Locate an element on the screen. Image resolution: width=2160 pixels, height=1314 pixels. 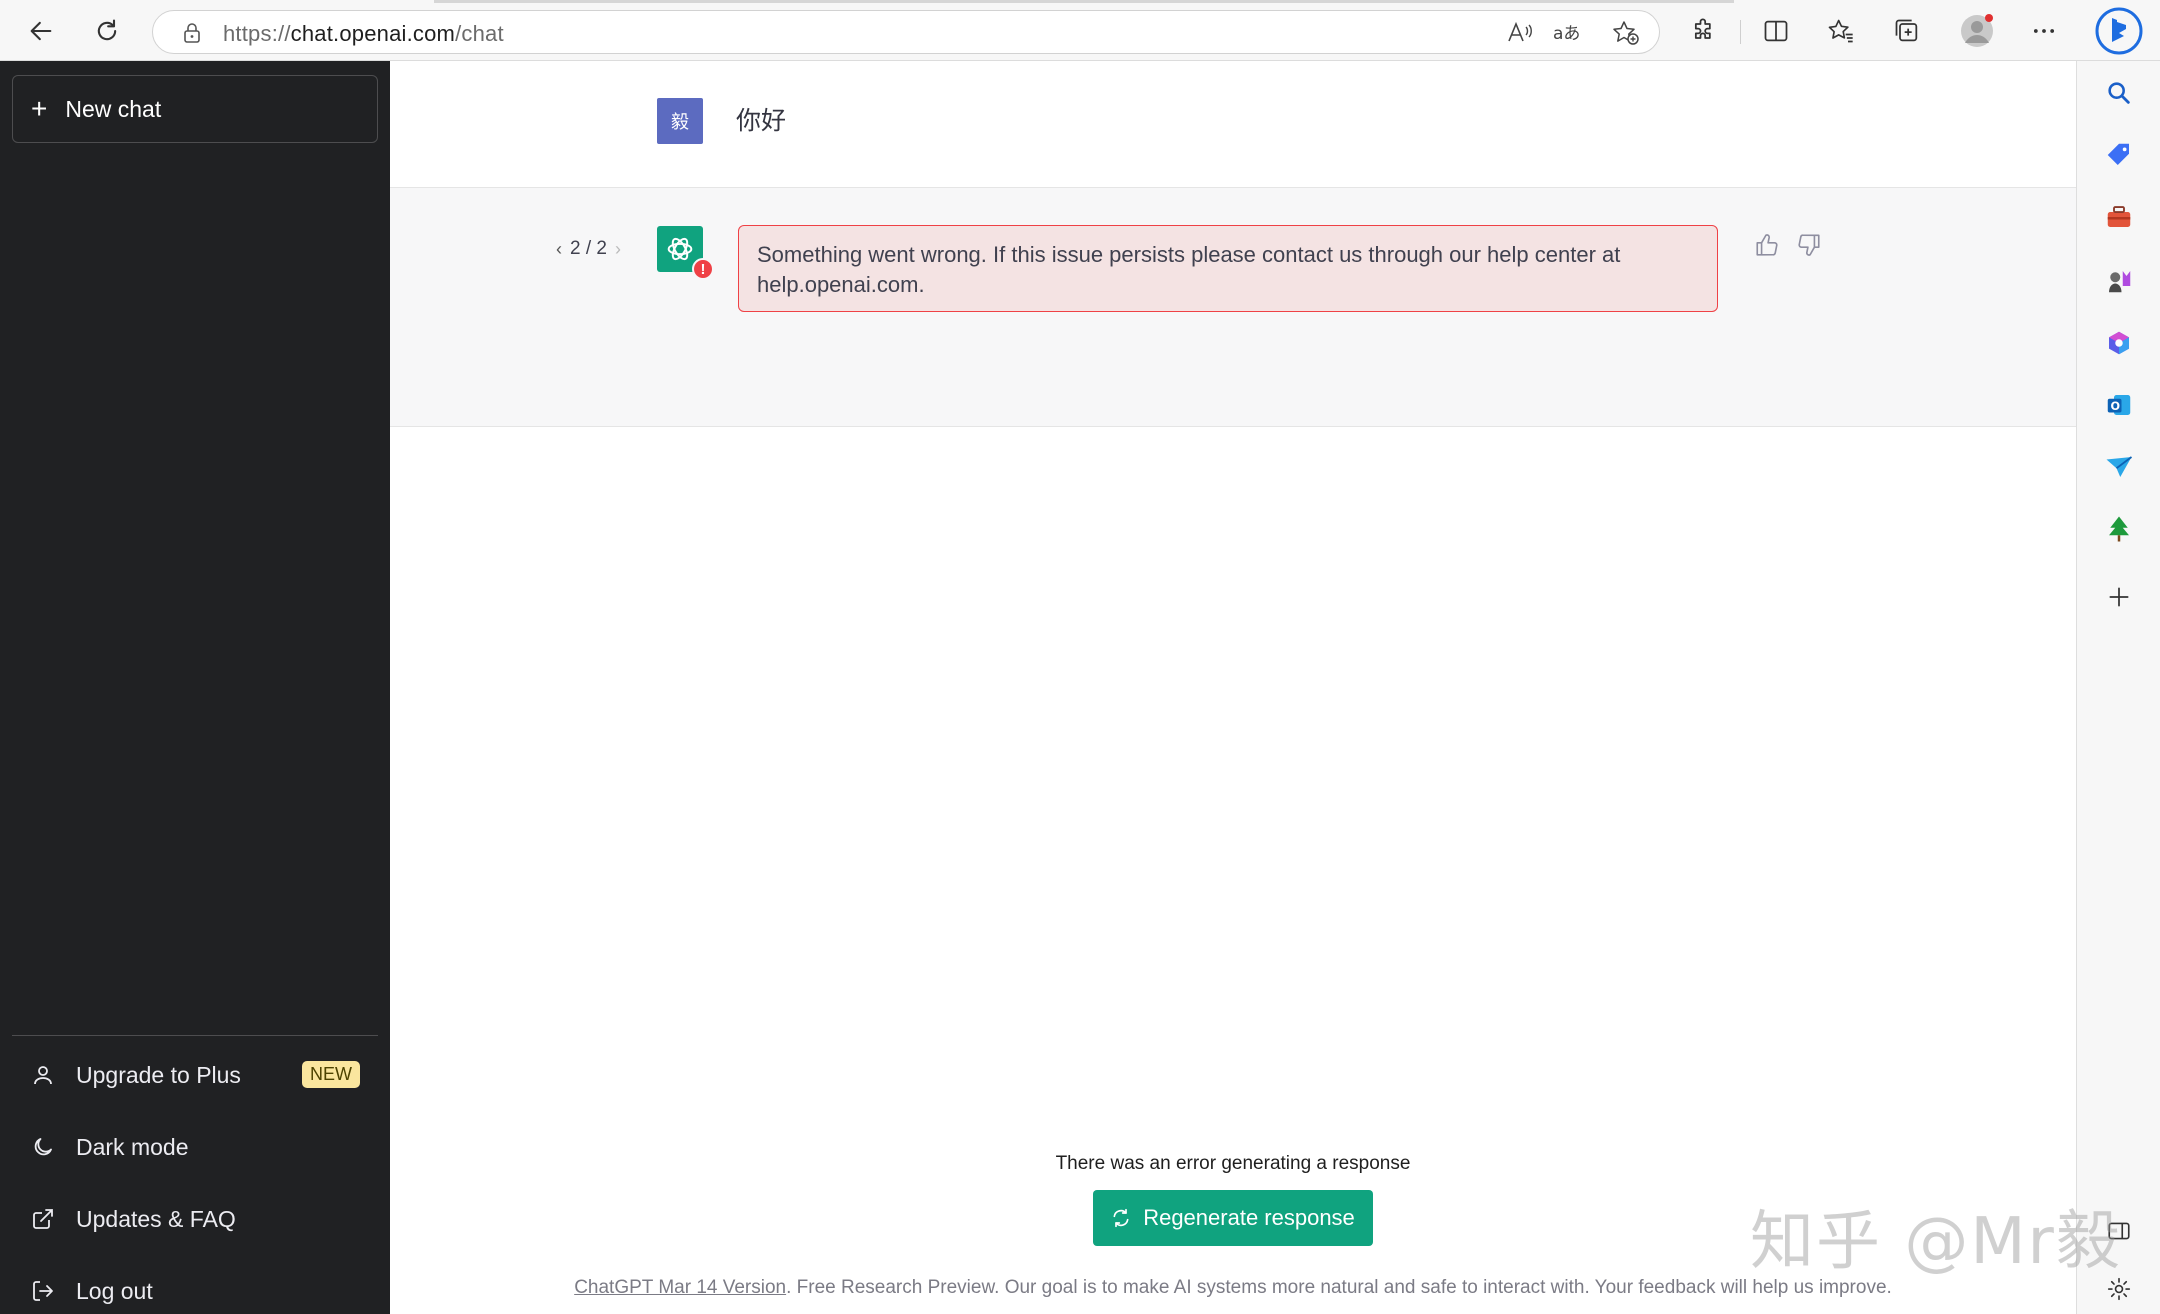
address-bar: https://chat.openai.com/chat aあ is located at coordinates (906, 32).